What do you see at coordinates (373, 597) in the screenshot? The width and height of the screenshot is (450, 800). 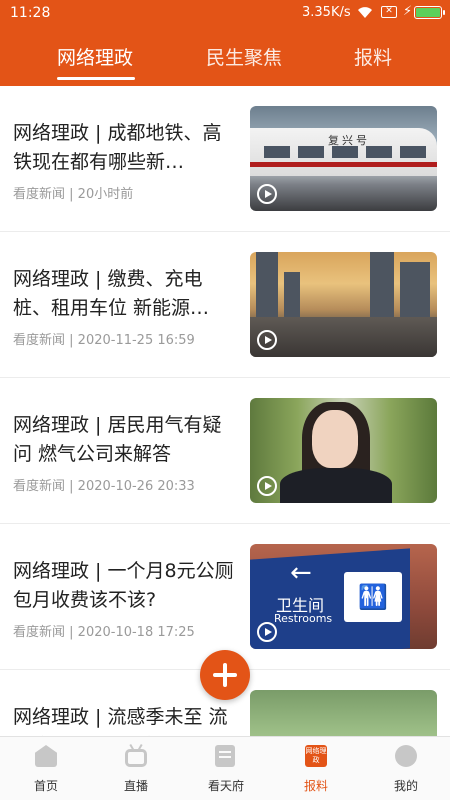 I see `restroom-icon: 🚻` at bounding box center [373, 597].